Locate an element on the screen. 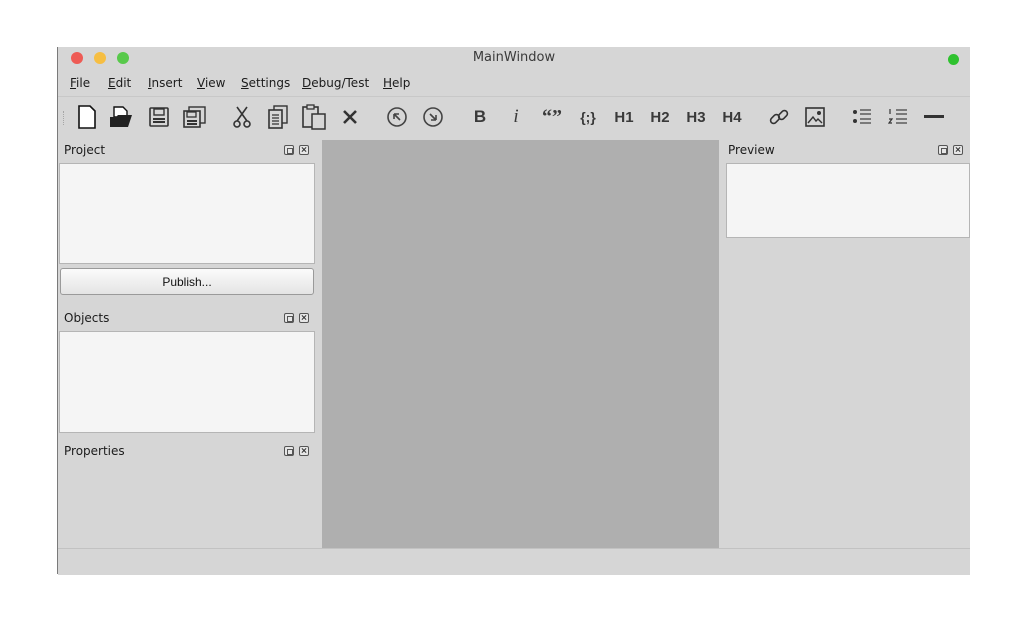  heading2-button: H2 is located at coordinates (660, 117).